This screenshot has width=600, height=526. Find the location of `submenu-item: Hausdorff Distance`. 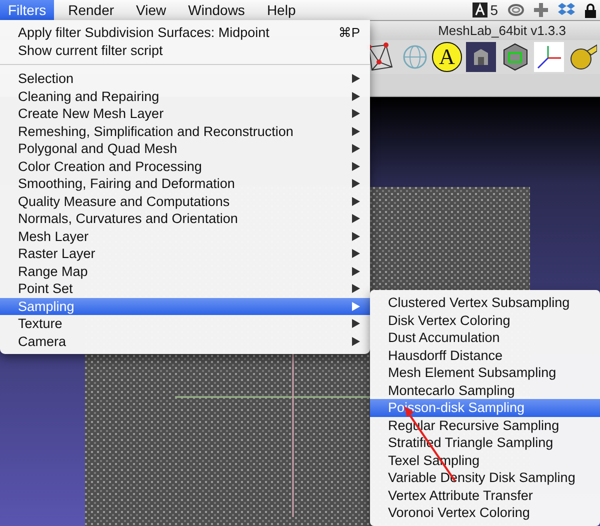

submenu-item: Hausdorff Distance is located at coordinates (485, 355).